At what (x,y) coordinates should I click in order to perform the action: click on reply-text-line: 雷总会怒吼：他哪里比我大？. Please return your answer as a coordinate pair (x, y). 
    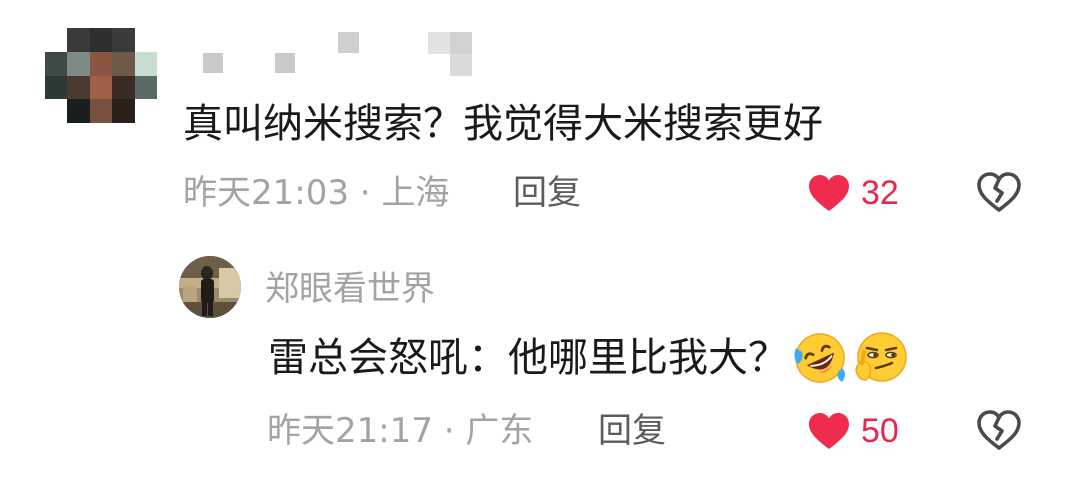
    Looking at the image, I should click on (588, 358).